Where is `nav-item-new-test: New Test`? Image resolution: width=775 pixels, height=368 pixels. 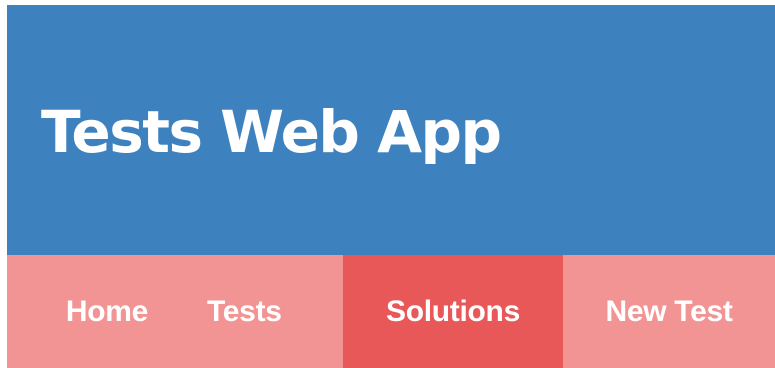
nav-item-new-test: New Test is located at coordinates (669, 311).